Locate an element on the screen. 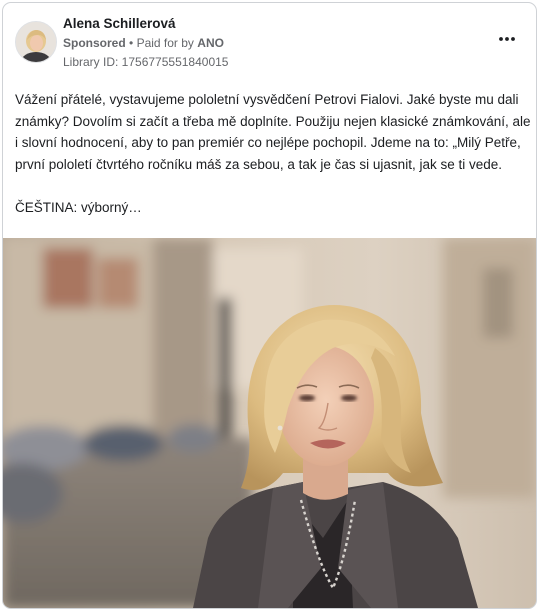  paid-for-by-label: Paid for by is located at coordinates (165, 43).